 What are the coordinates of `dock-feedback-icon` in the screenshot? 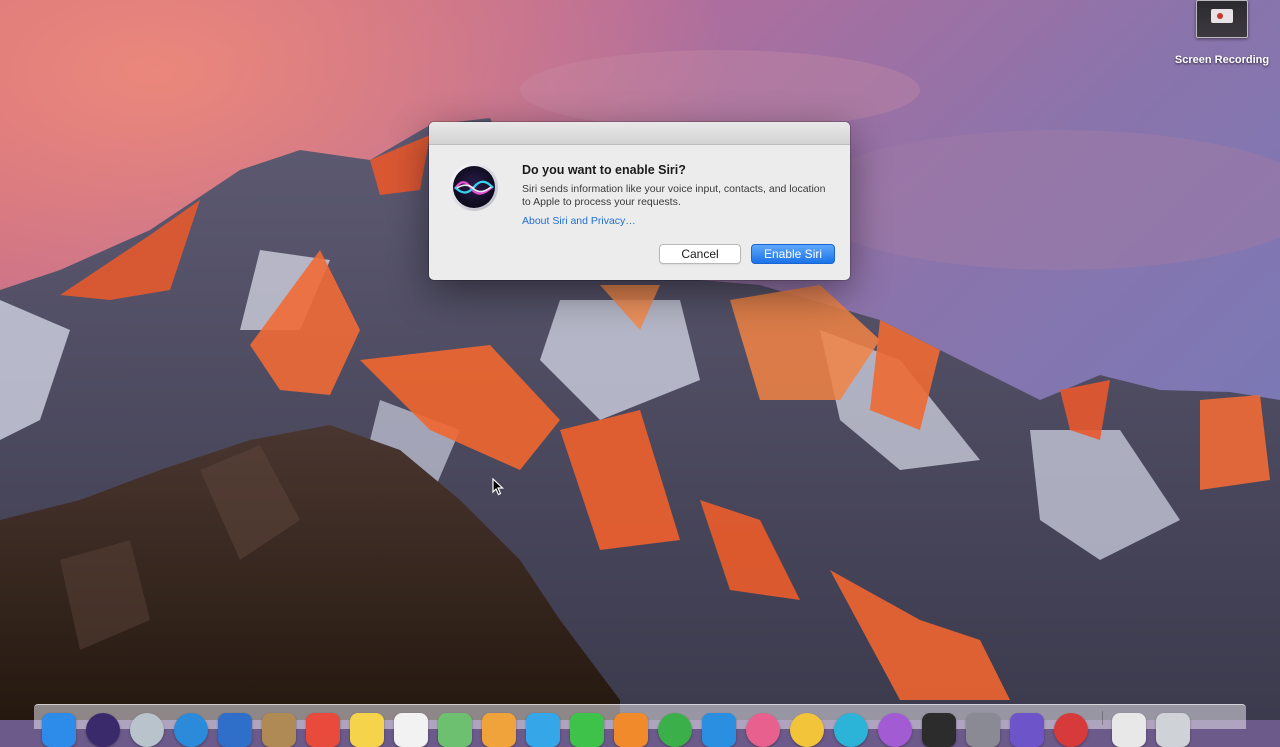 It's located at (1027, 730).